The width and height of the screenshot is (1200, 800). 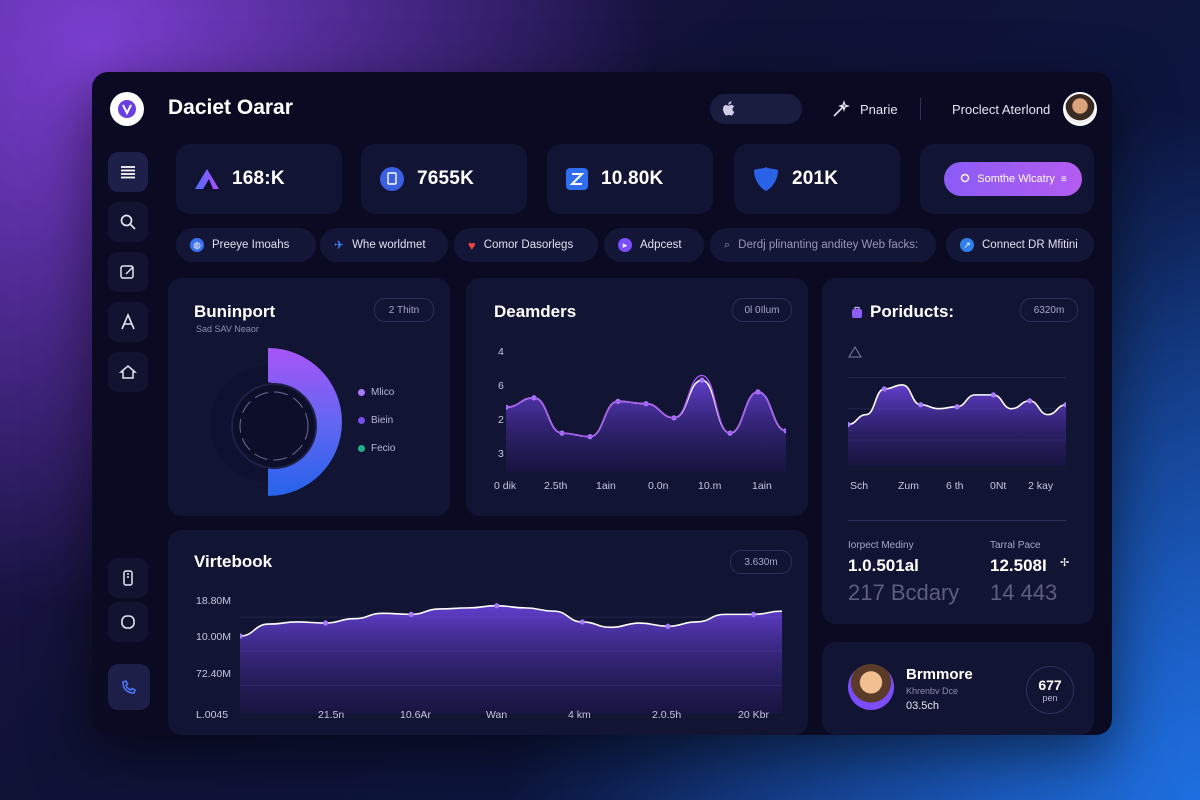 I want to click on metric-value: 1.0.501al, so click(x=883, y=565).